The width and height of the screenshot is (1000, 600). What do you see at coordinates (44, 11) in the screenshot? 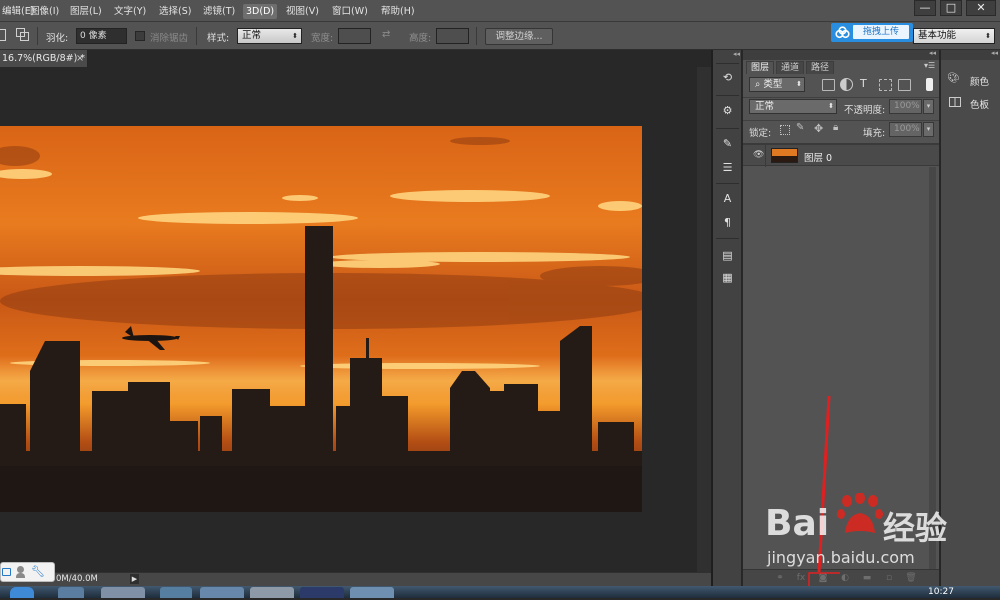
I see `menu-image: 图像(I)` at bounding box center [44, 11].